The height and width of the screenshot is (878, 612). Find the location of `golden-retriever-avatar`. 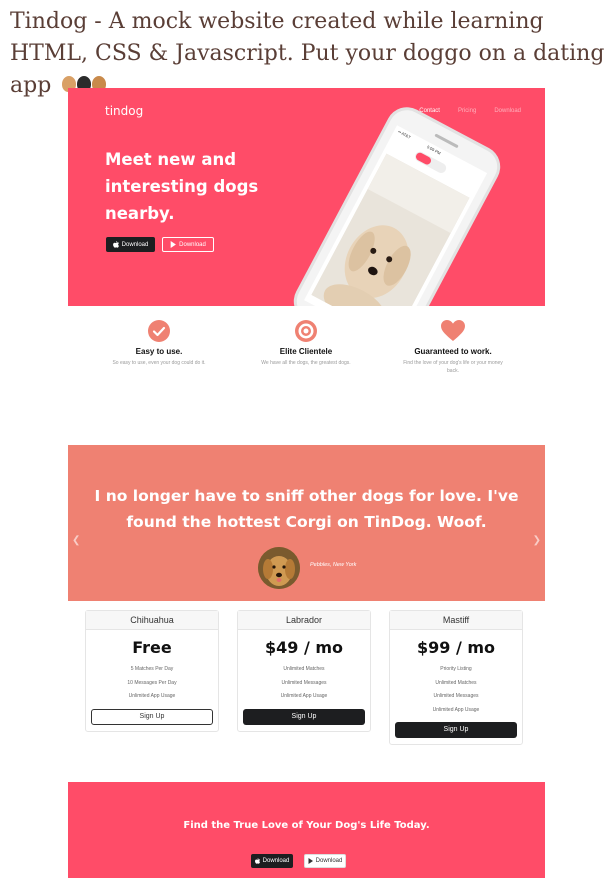

golden-retriever-avatar is located at coordinates (279, 568).